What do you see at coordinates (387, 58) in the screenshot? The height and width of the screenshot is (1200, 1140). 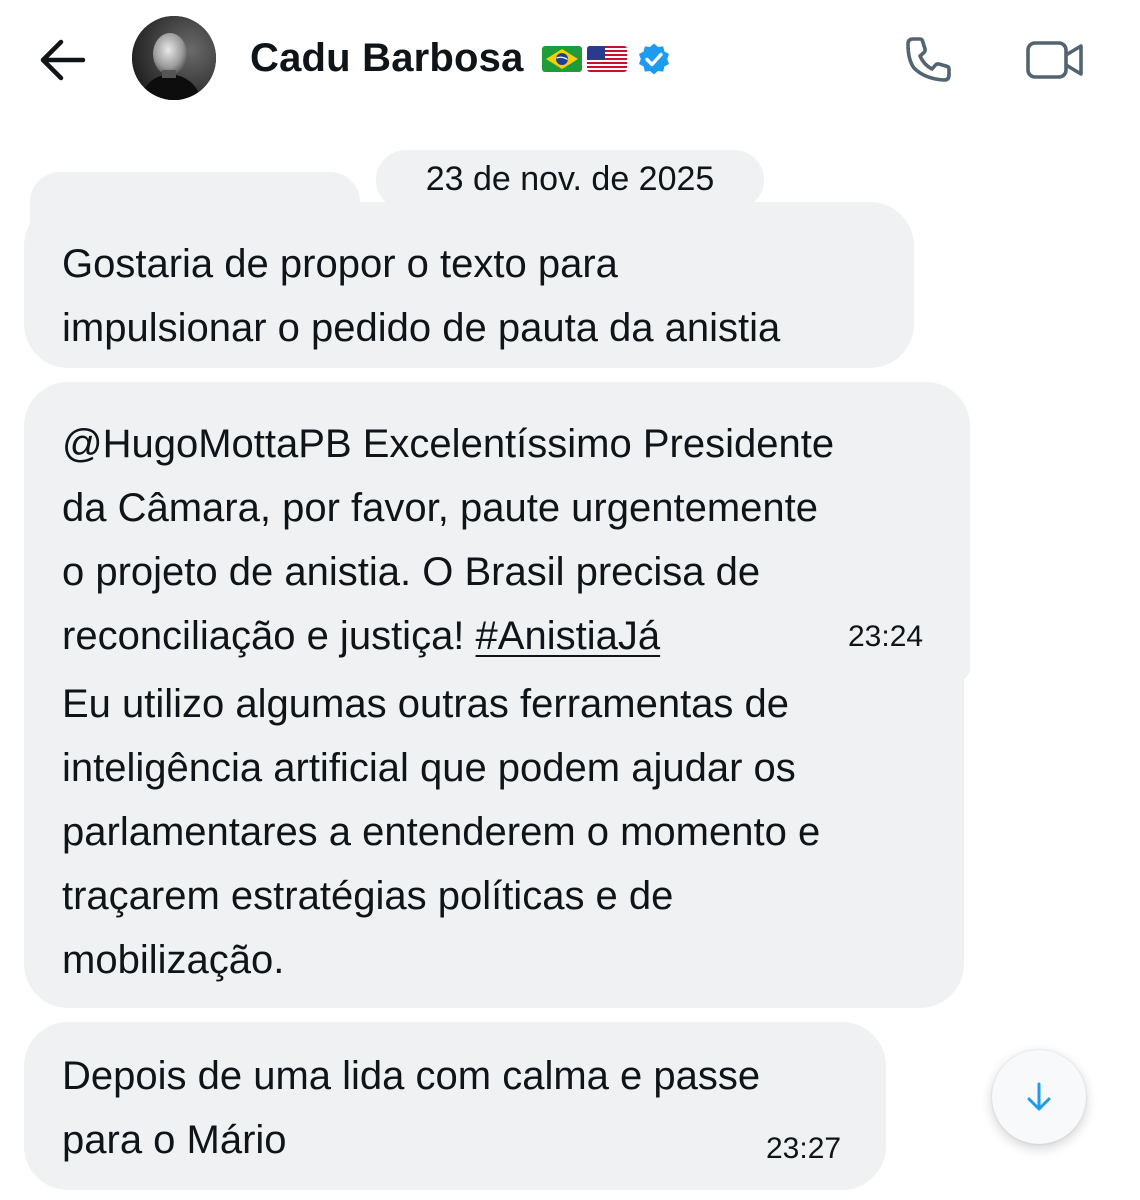 I see `contact-name: Cadu Barbosa` at bounding box center [387, 58].